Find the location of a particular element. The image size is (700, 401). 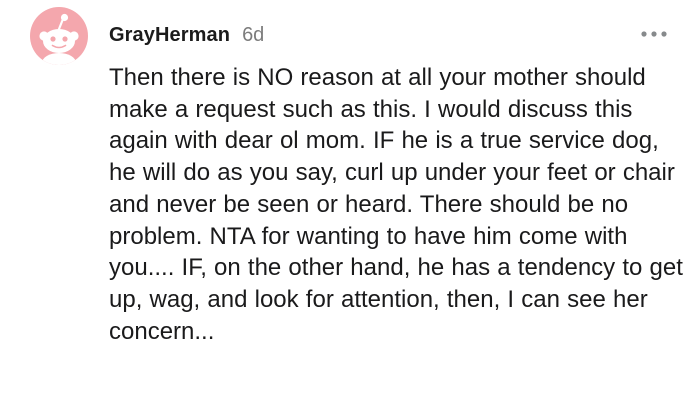

user-avatar is located at coordinates (59, 36).